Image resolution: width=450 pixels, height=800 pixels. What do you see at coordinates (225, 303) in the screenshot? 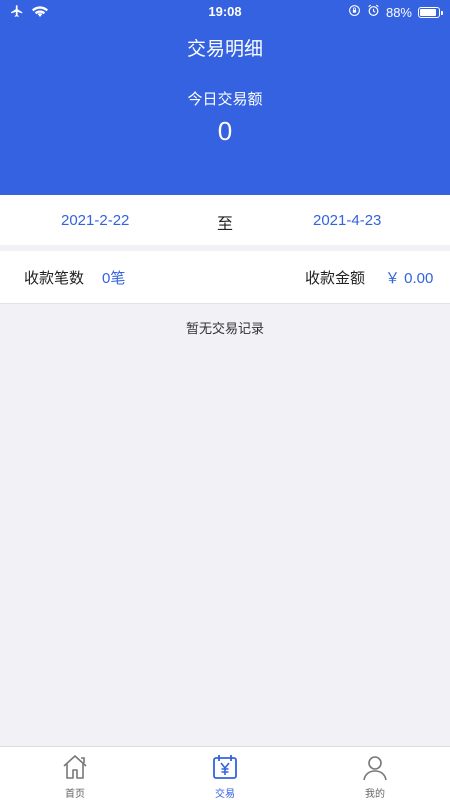
I see `divider` at bounding box center [225, 303].